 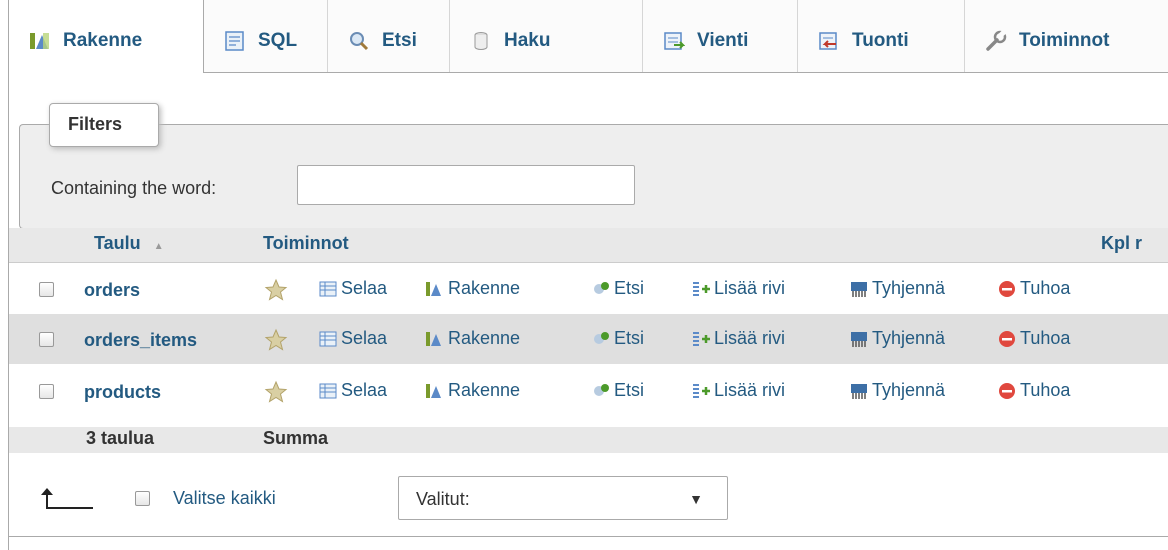 What do you see at coordinates (1121, 243) in the screenshot?
I see `header-kpl: Kpl r` at bounding box center [1121, 243].